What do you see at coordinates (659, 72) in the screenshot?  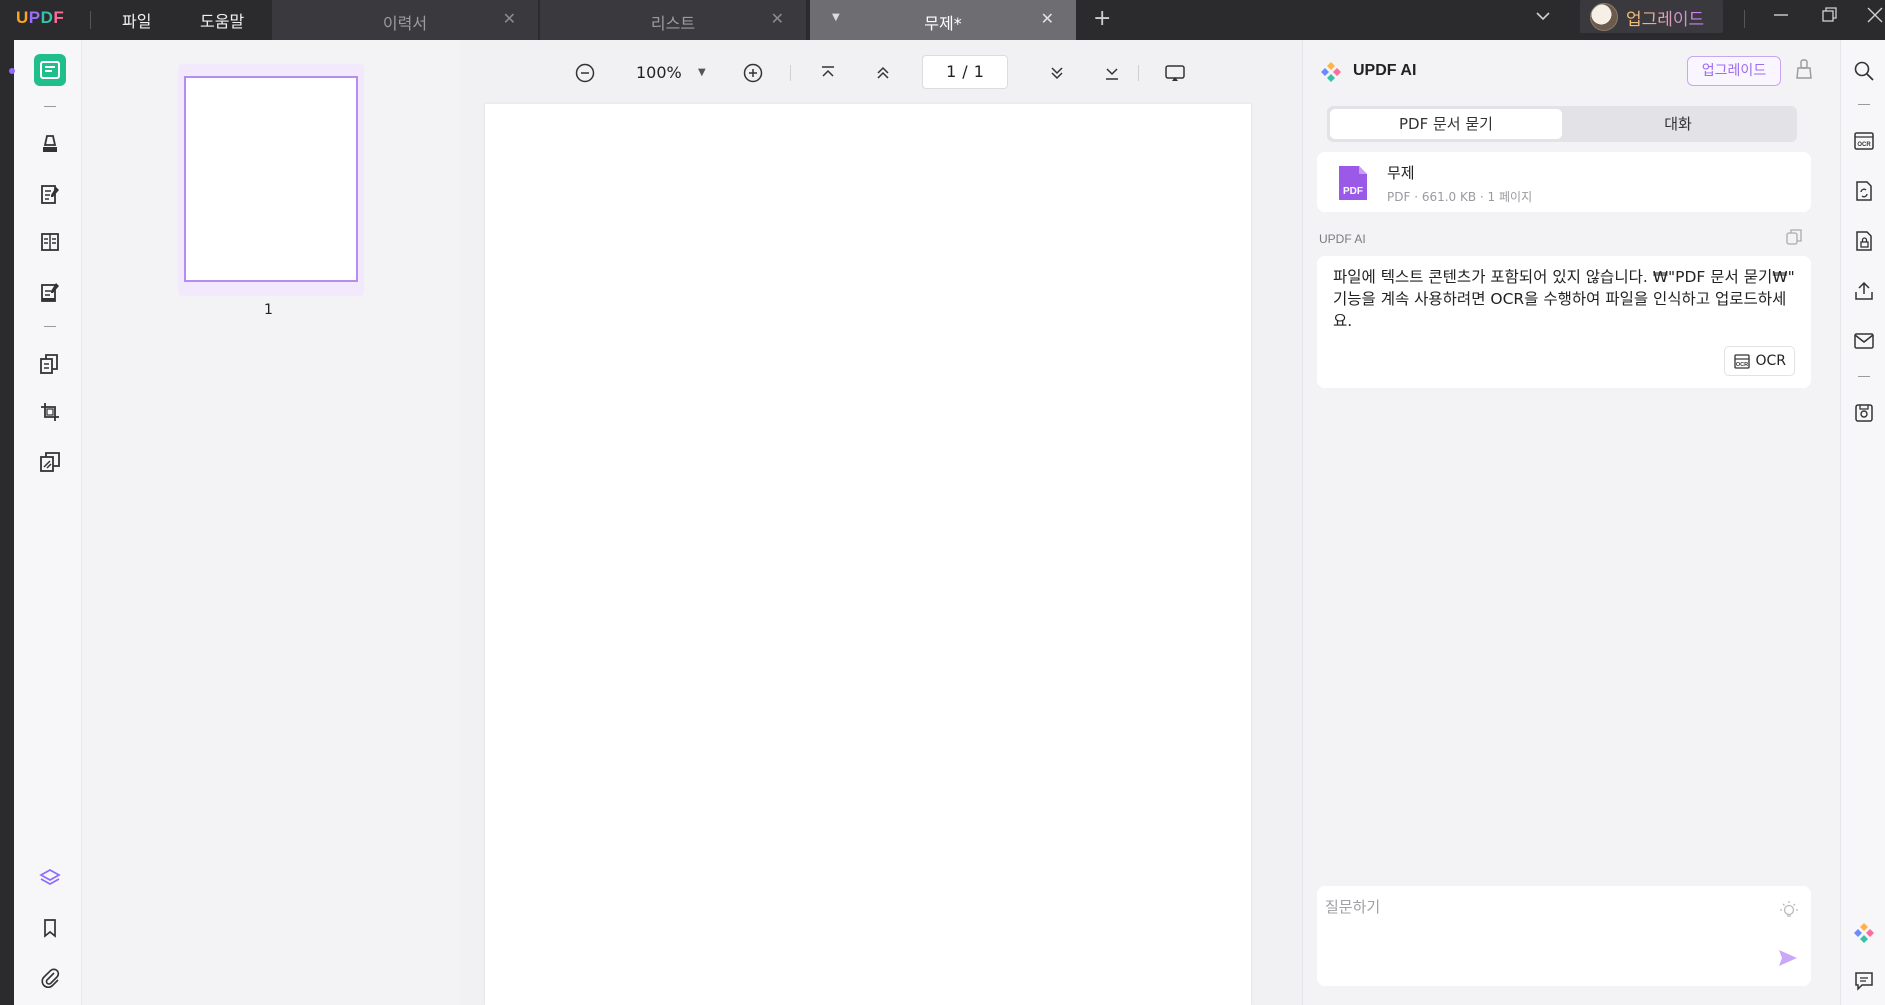 I see `zoom-level: 100%` at bounding box center [659, 72].